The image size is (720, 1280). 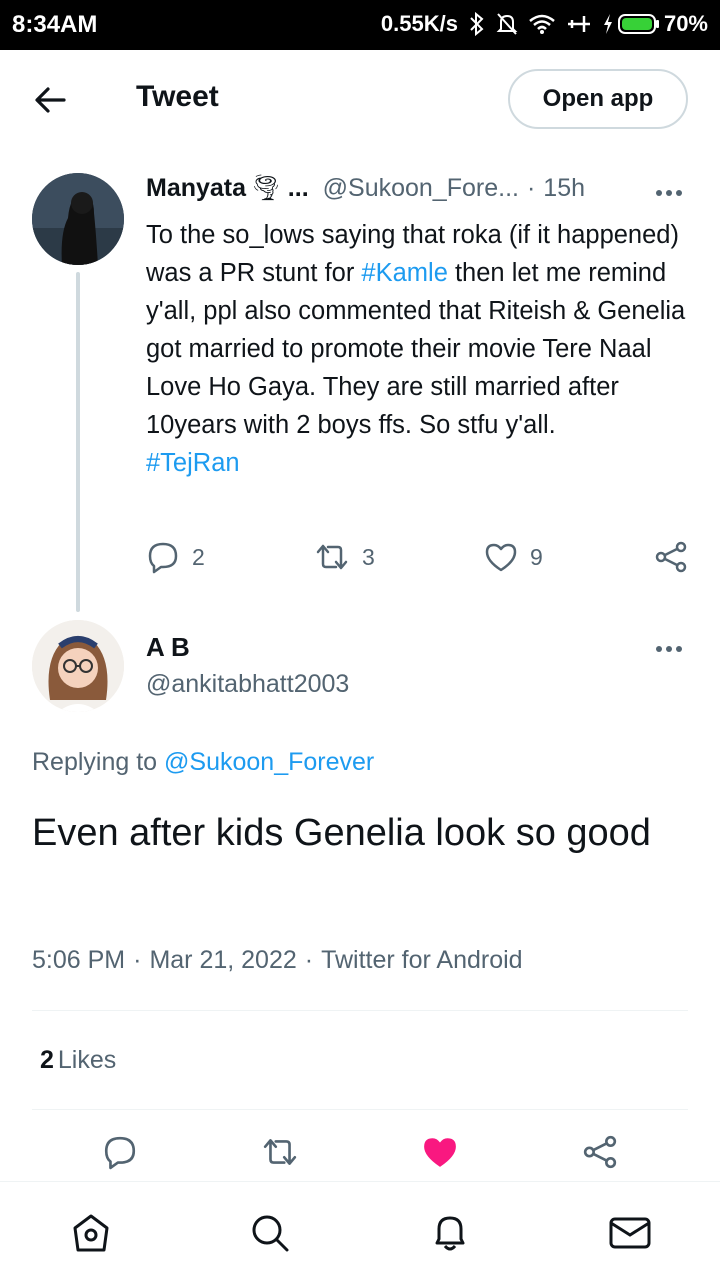 What do you see at coordinates (507, 24) in the screenshot?
I see `mute-bell-icon` at bounding box center [507, 24].